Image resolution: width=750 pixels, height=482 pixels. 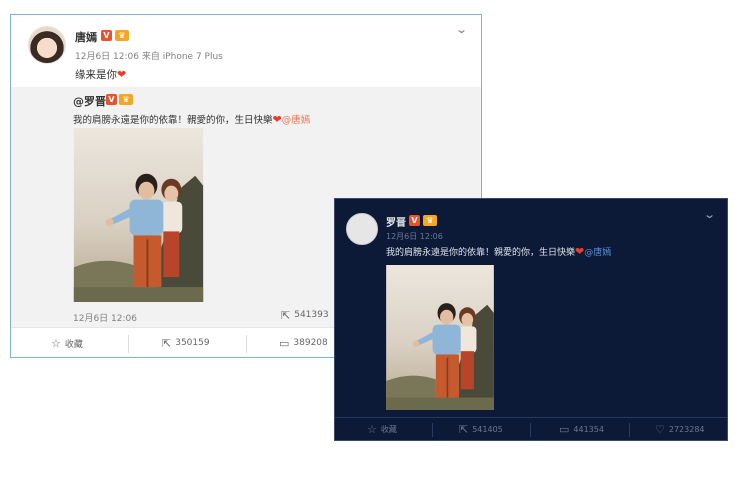 I want to click on repost-share-count: ⇱ 541393, so click(x=305, y=315).